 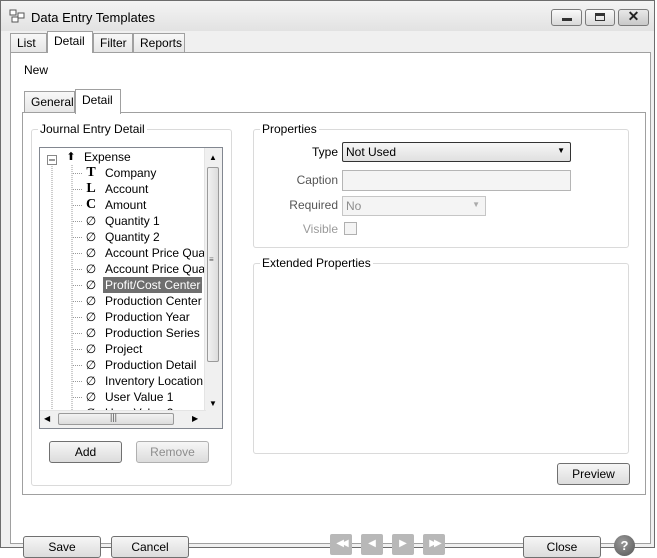 What do you see at coordinates (593, 474) in the screenshot?
I see `preview-button: Preview` at bounding box center [593, 474].